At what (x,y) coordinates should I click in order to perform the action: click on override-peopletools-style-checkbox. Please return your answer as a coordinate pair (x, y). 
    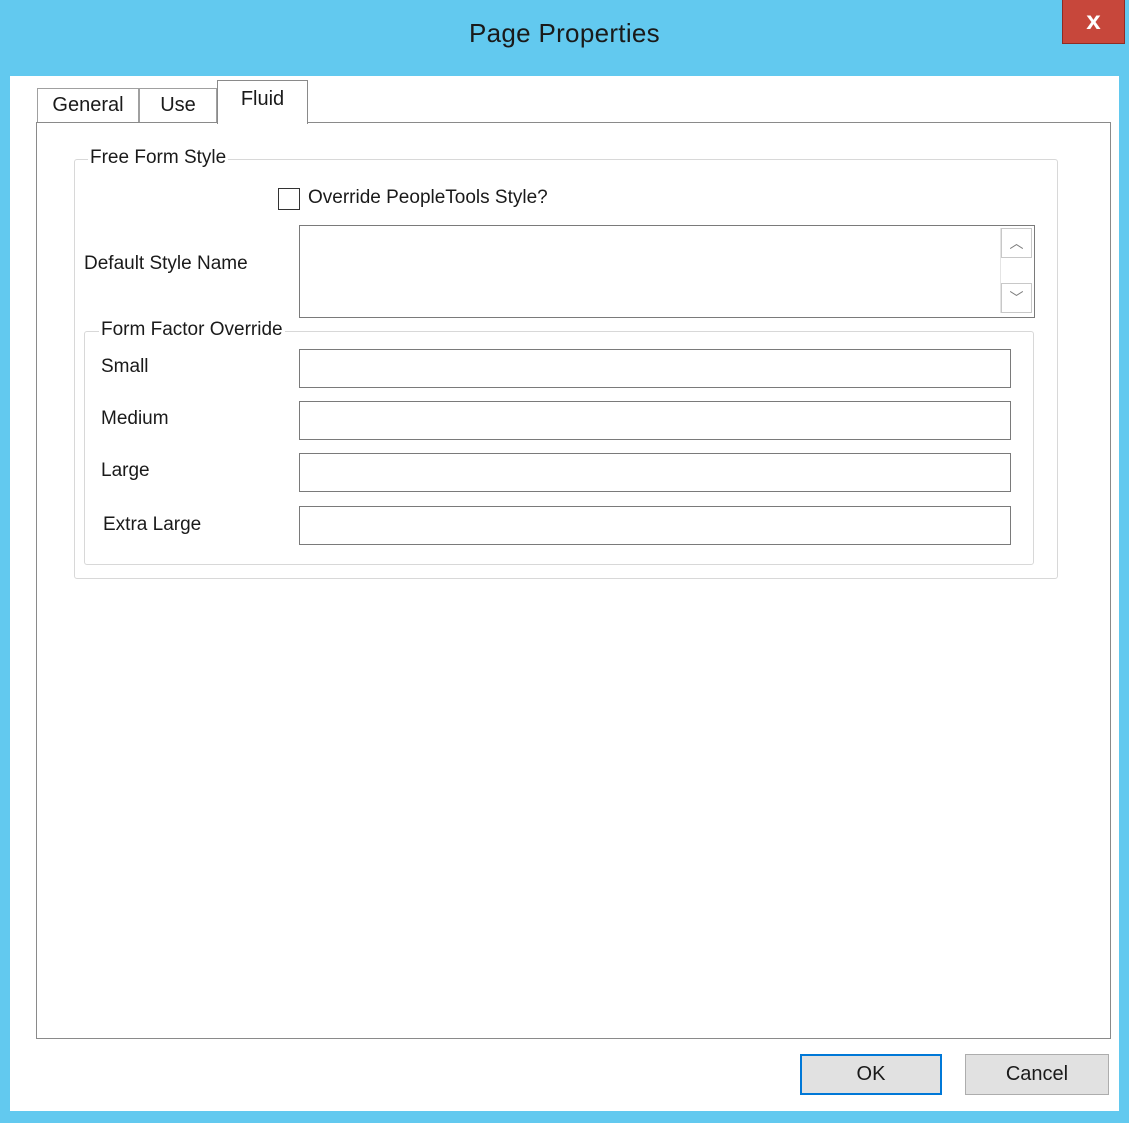
    Looking at the image, I should click on (289, 199).